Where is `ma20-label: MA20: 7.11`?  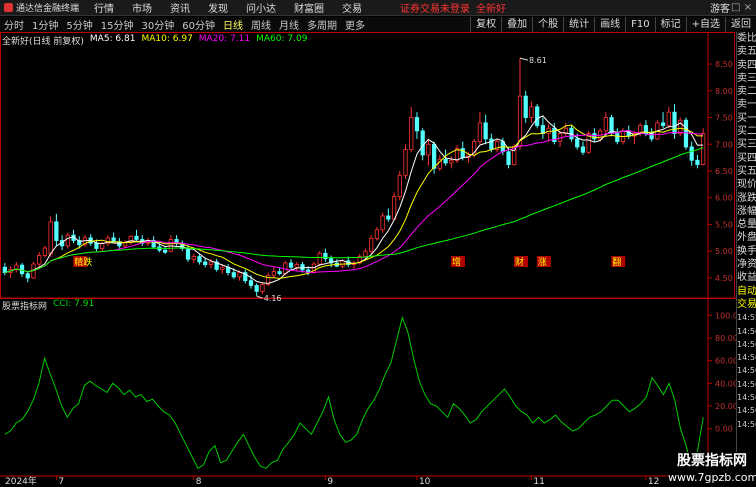
ma20-label: MA20: 7.11 is located at coordinates (224, 39).